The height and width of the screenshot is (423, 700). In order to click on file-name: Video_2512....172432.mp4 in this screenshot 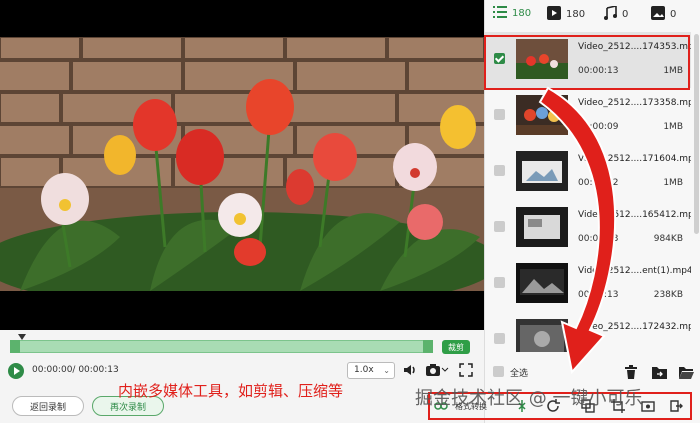, I will do `click(634, 327)`.